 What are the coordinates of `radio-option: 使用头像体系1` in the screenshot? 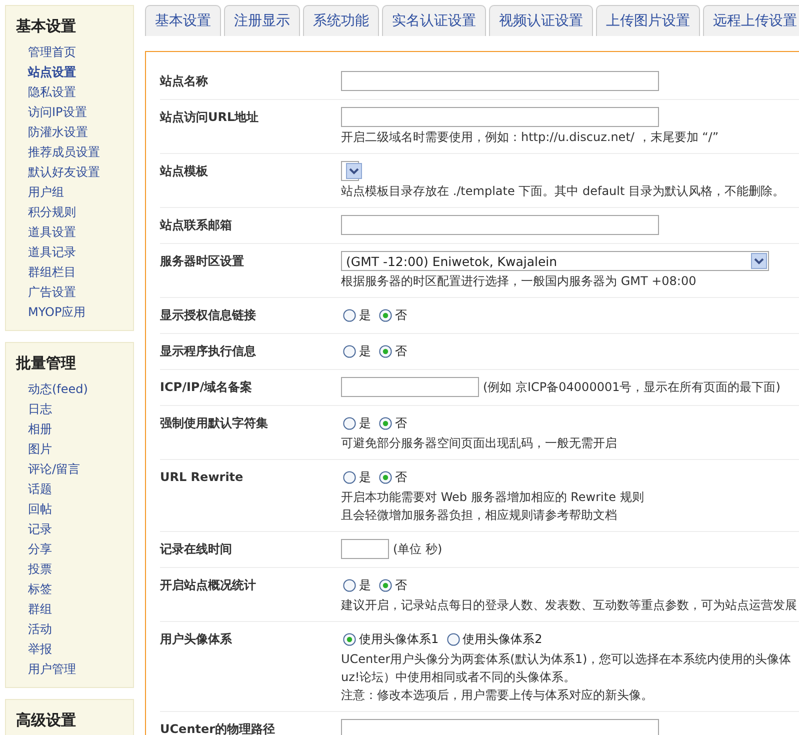 It's located at (391, 639).